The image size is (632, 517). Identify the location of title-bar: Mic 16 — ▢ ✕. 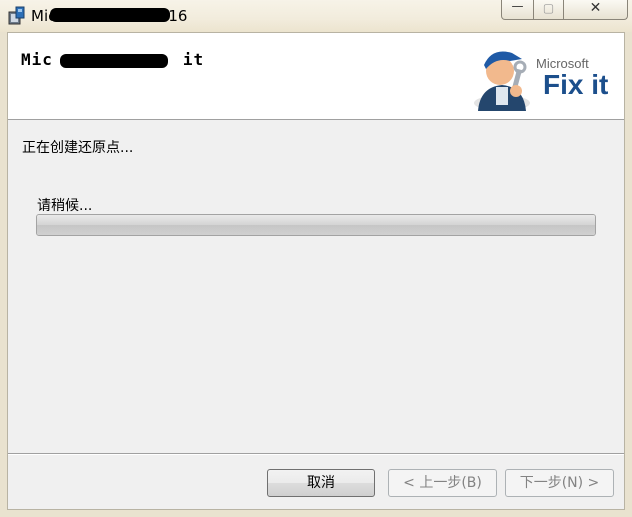
(316, 16).